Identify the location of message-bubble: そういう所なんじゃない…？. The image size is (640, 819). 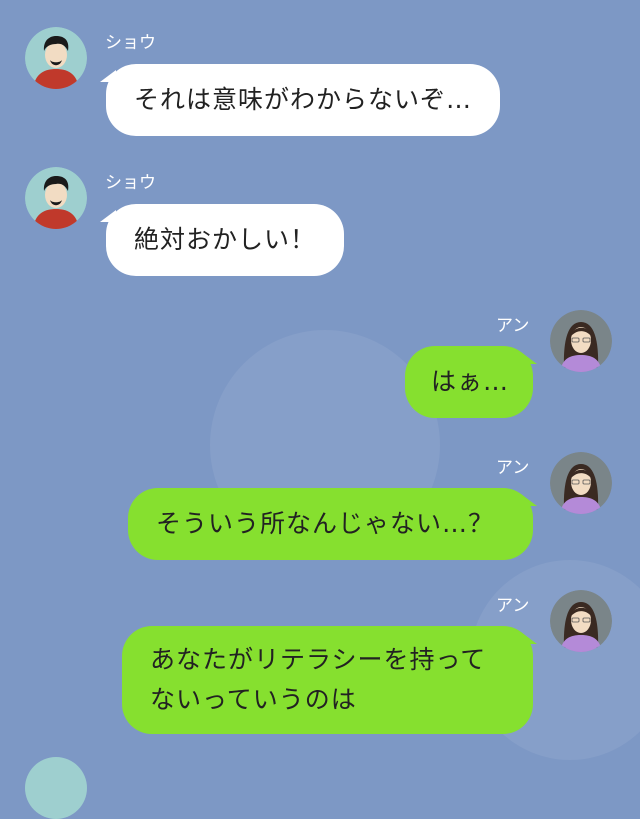
(330, 524).